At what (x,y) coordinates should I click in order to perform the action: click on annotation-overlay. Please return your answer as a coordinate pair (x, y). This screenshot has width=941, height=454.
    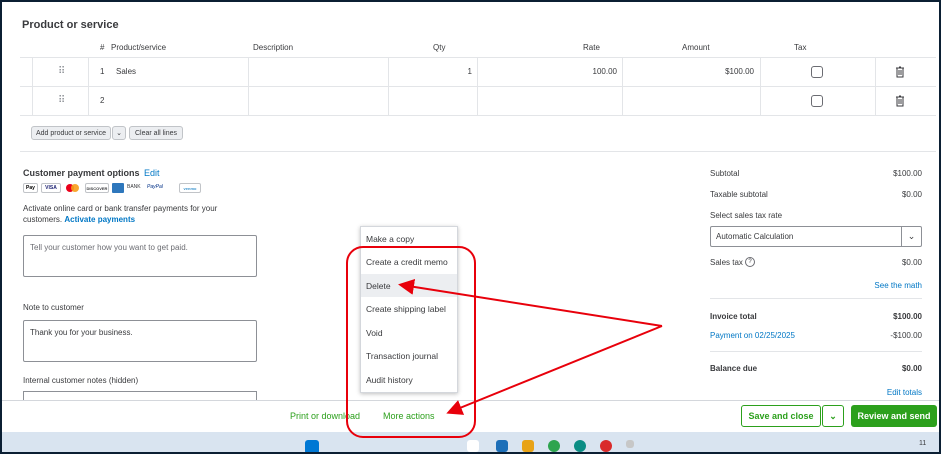
    Looking at the image, I should click on (504, 342).